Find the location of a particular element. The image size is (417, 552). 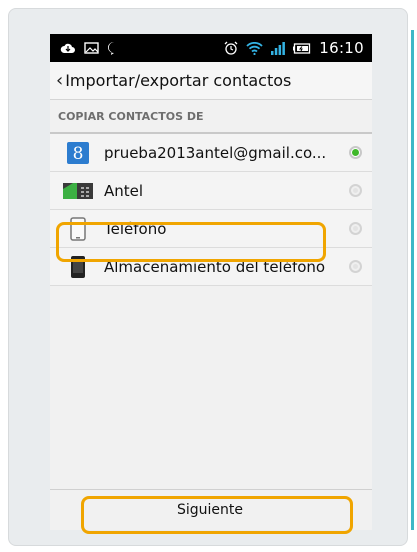

list-item-phone-storage: Almacenamiento del teléfono is located at coordinates (211, 267).